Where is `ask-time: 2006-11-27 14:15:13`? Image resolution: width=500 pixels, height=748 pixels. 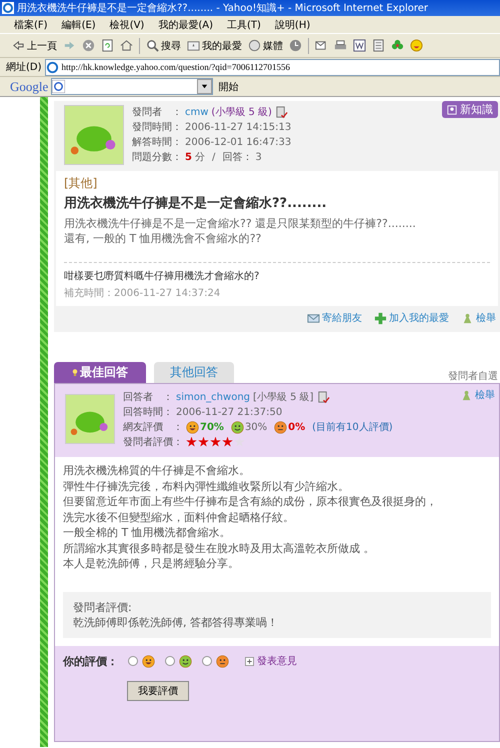
ask-time: 2006-11-27 14:15:13 is located at coordinates (238, 127).